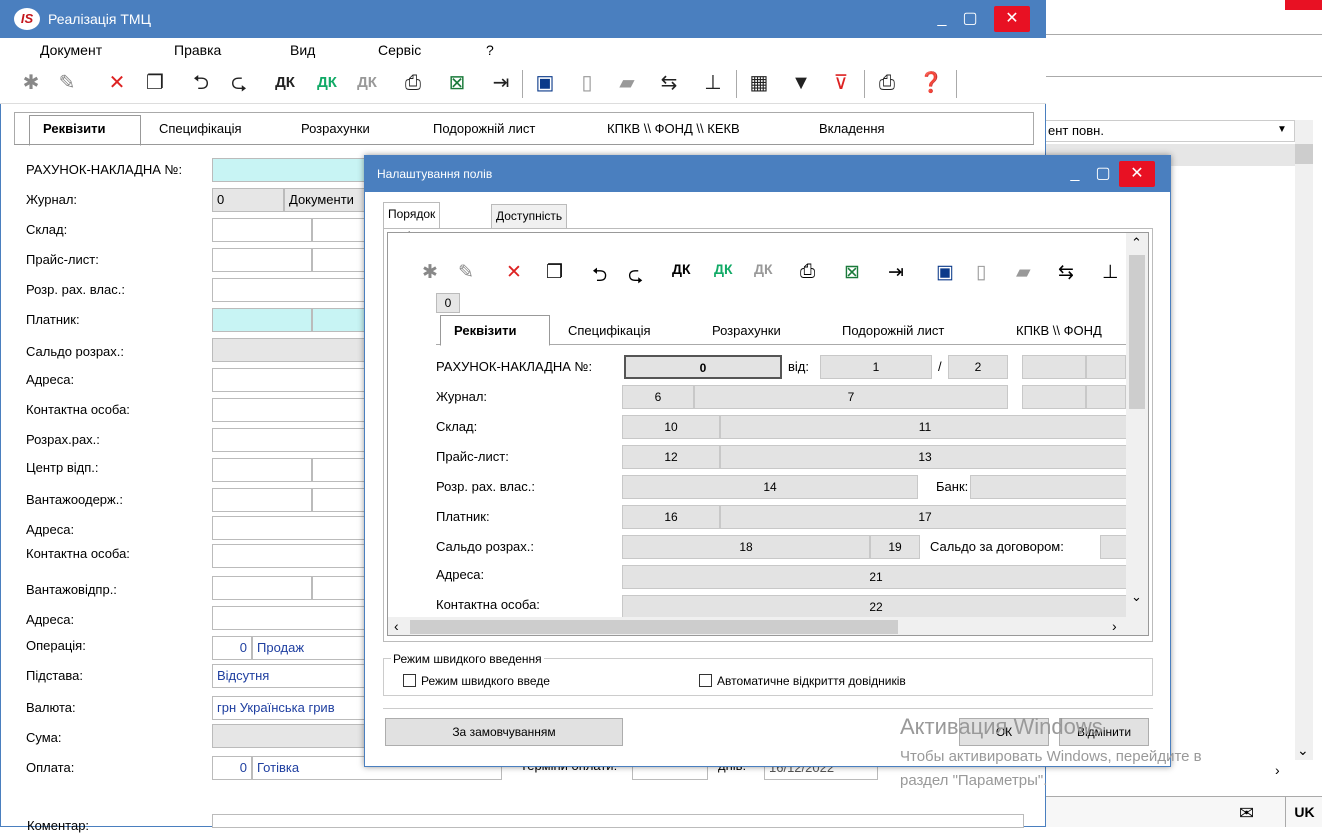 The width and height of the screenshot is (1322, 833). Describe the element at coordinates (292, 676) in the screenshot. I see `basis-field: Відсутня` at that location.